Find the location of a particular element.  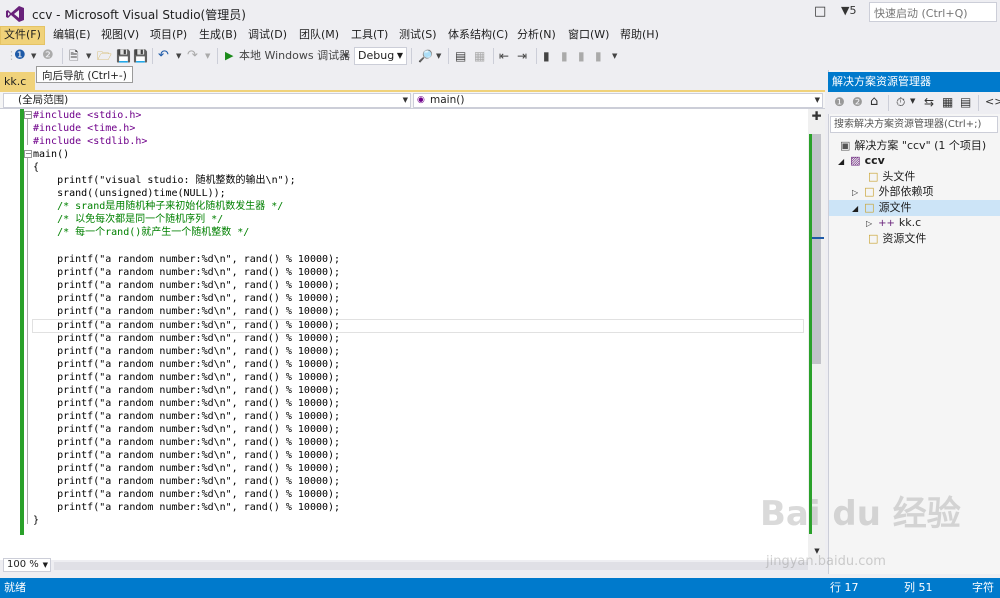

editor-horizontal-scrollbar is located at coordinates (431, 566).